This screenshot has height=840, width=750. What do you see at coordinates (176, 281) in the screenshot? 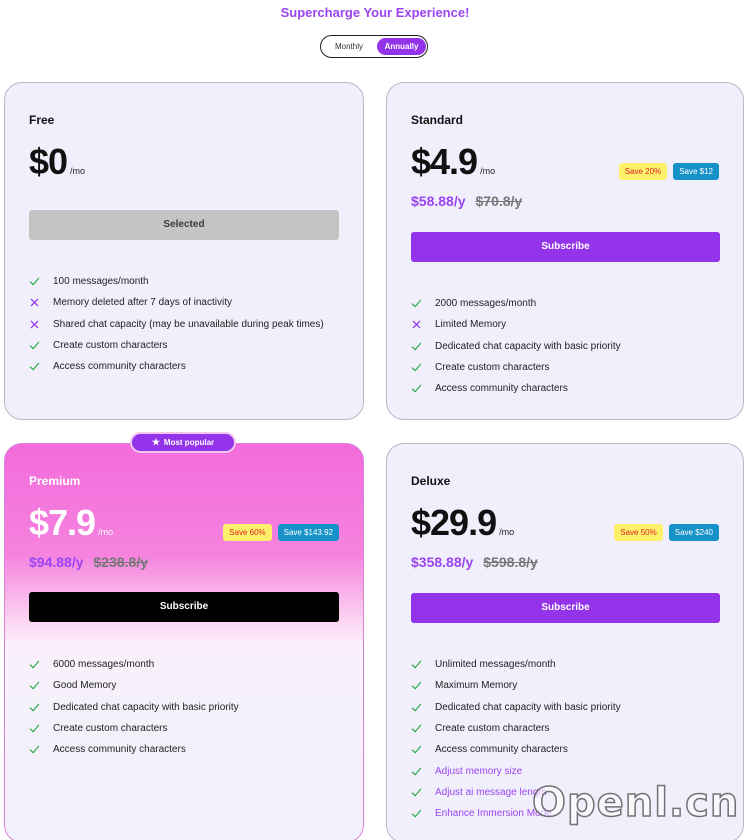
I see `feature-item: 100 messages/month` at bounding box center [176, 281].